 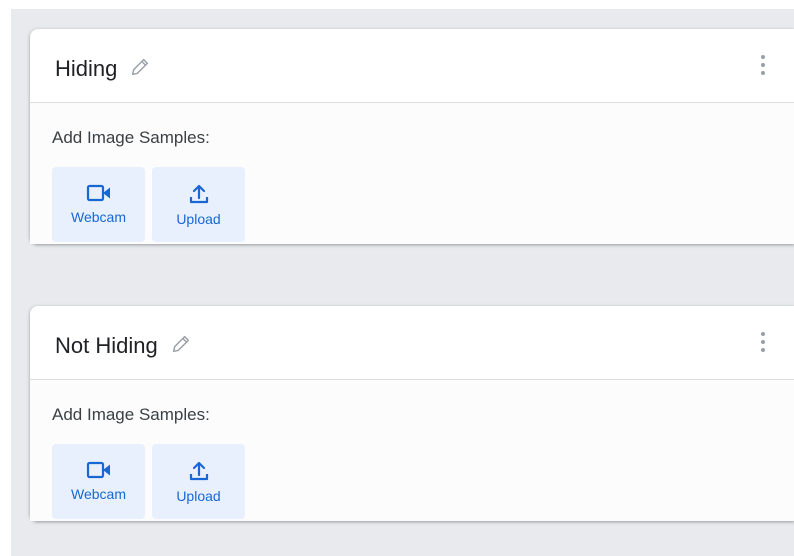 I want to click on class-name-title: Hiding, so click(x=103, y=69).